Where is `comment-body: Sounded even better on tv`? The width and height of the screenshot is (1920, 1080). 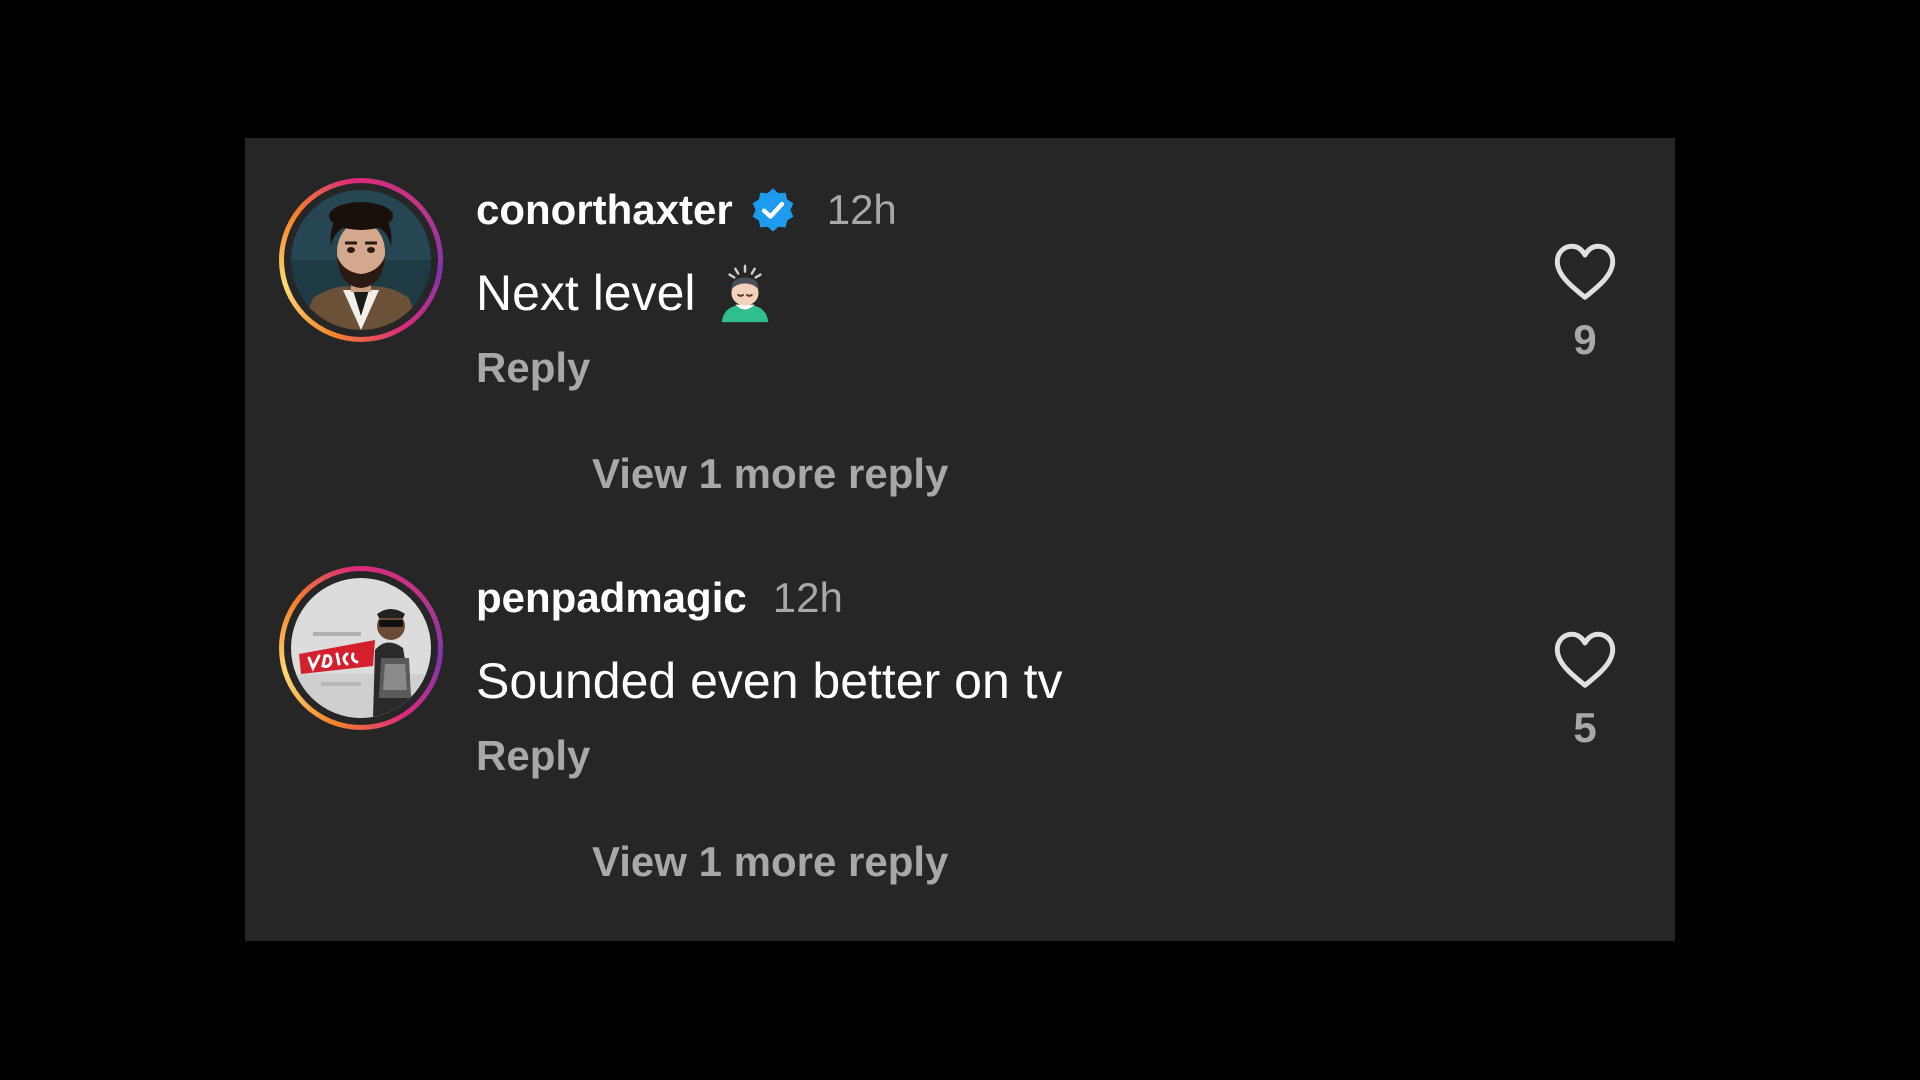
comment-body: Sounded even better on tv is located at coordinates (769, 681).